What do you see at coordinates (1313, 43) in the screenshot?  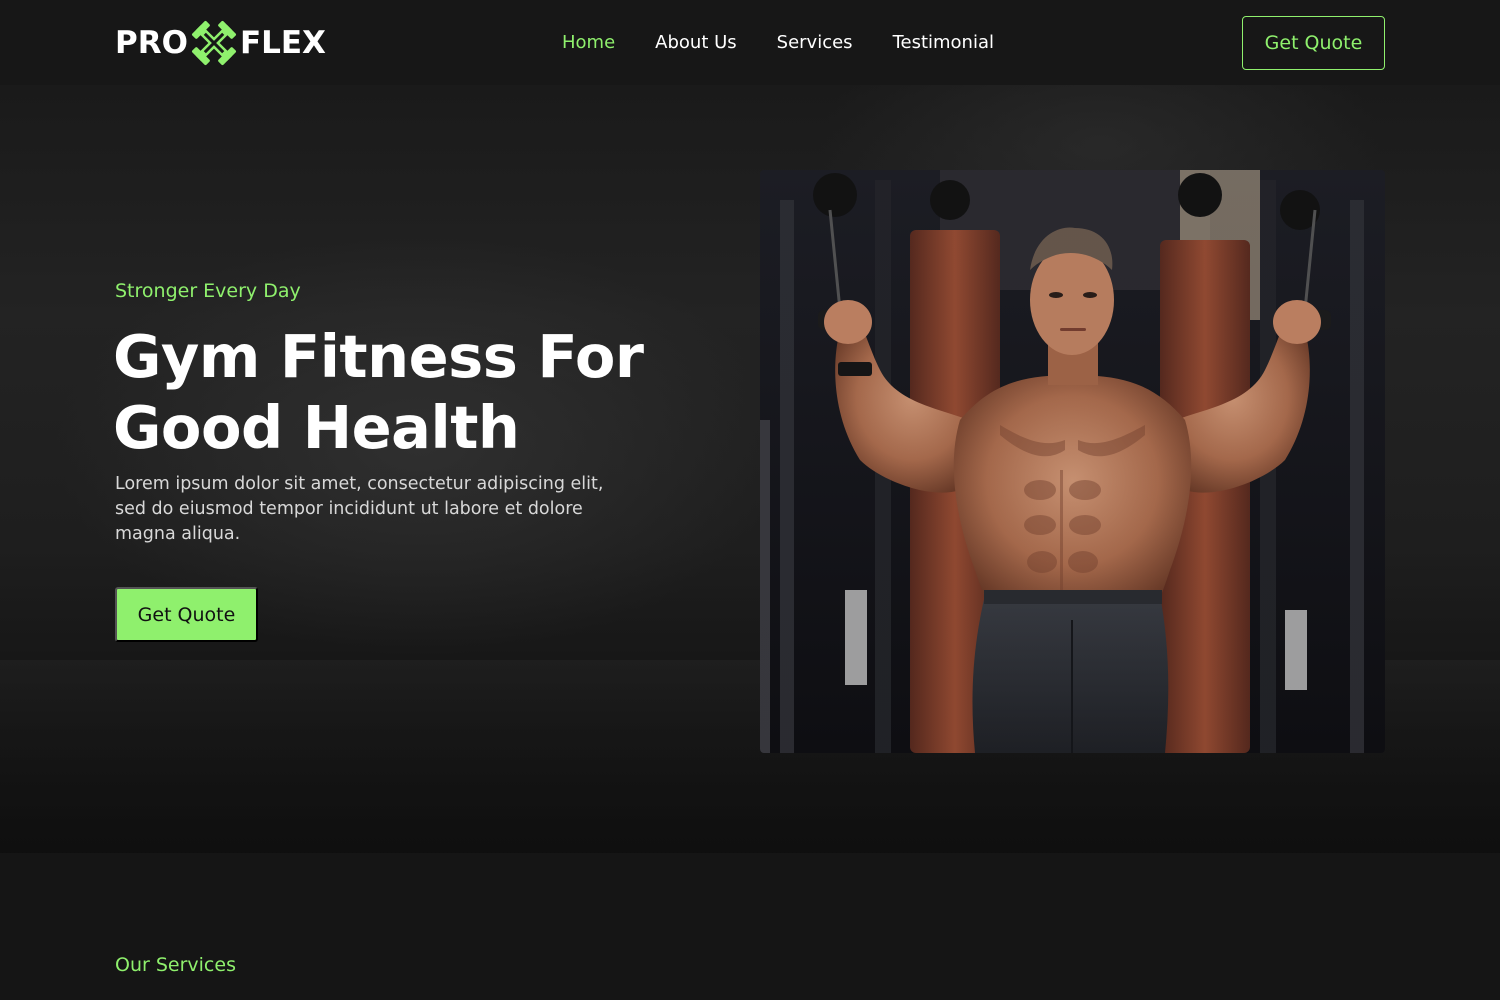 I see `nav-get-quote-button: Get Quote` at bounding box center [1313, 43].